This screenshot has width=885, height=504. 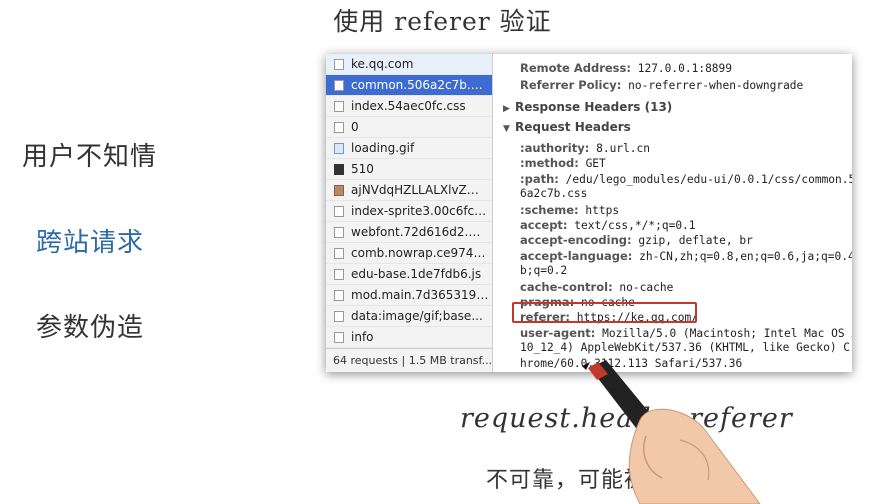 I want to click on request-header-row: :method: GET, so click(x=563, y=163).